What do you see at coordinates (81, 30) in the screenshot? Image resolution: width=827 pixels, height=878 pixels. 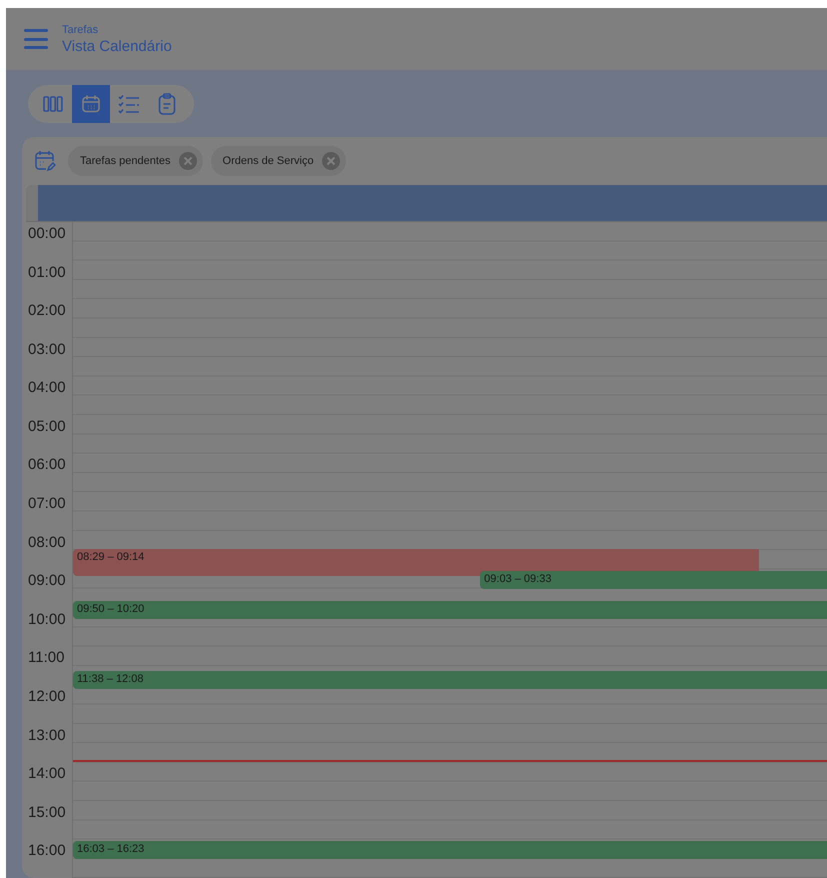 I see `section-label: Tarefas` at bounding box center [81, 30].